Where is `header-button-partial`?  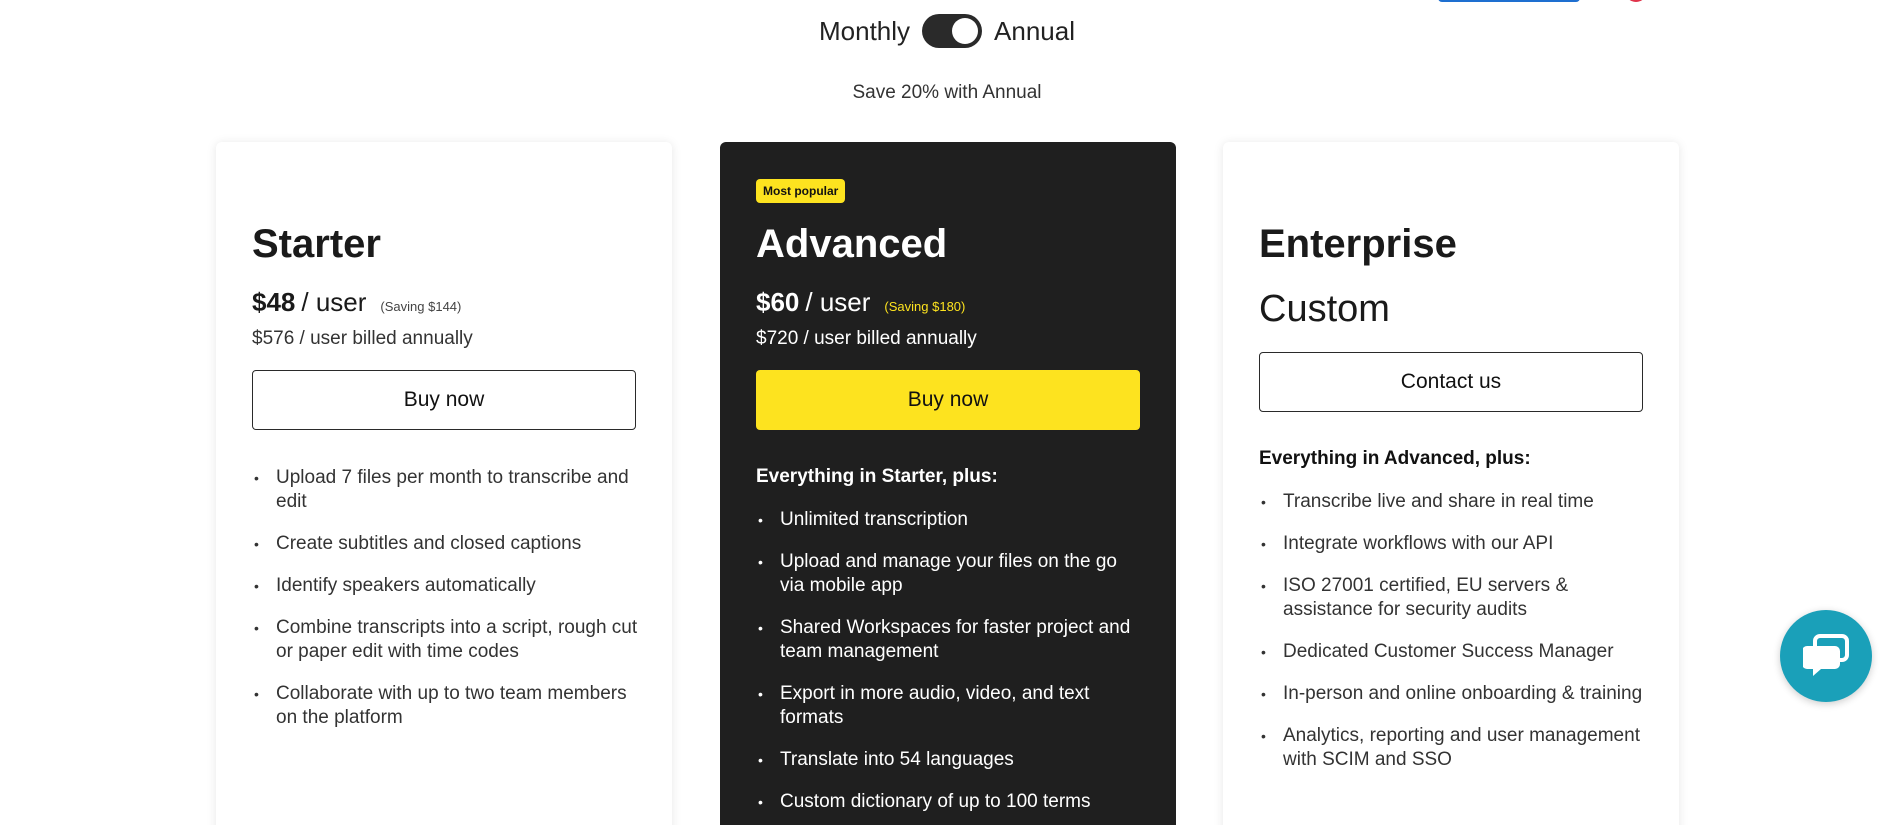 header-button-partial is located at coordinates (1509, 1).